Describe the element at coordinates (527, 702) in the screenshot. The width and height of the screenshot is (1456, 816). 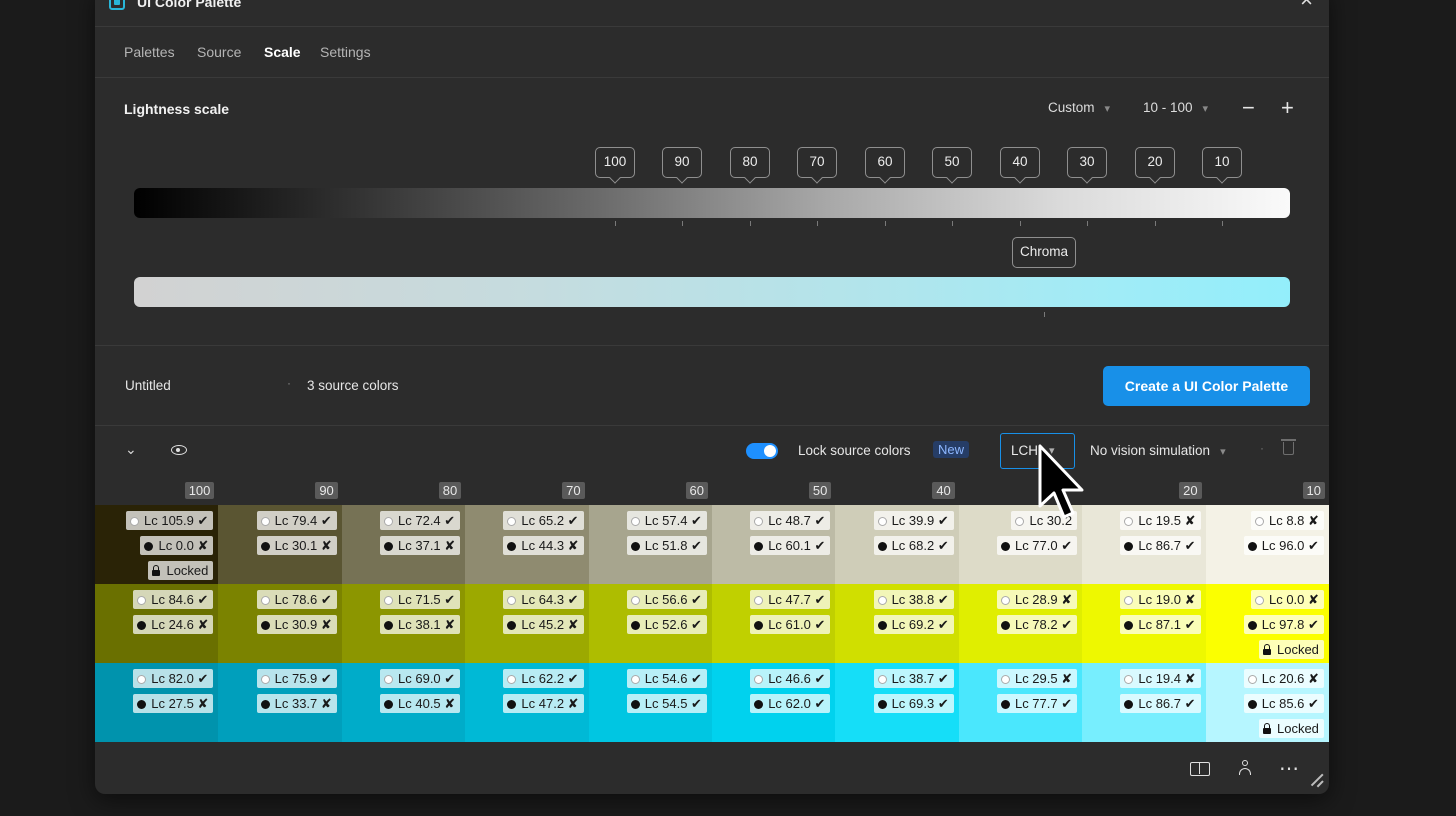
I see `color-swatch: Lc 62.2 ✔ Lc 47.2 ✘` at that location.